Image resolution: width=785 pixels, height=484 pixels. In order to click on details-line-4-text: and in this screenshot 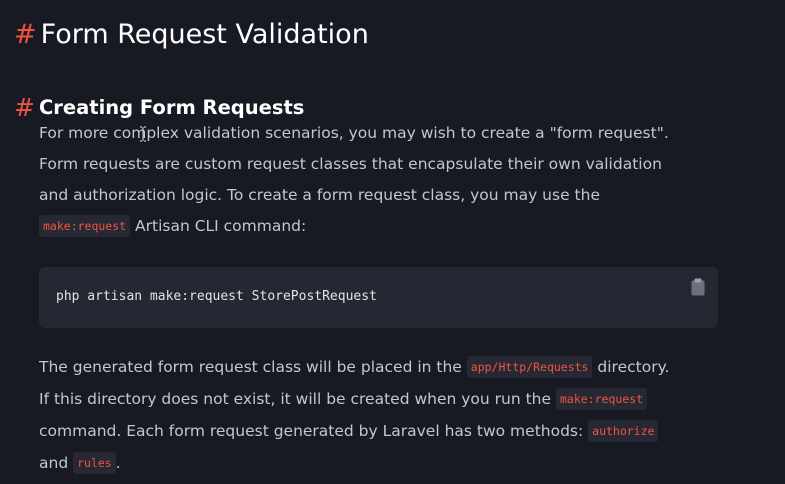, I will do `click(56, 463)`.